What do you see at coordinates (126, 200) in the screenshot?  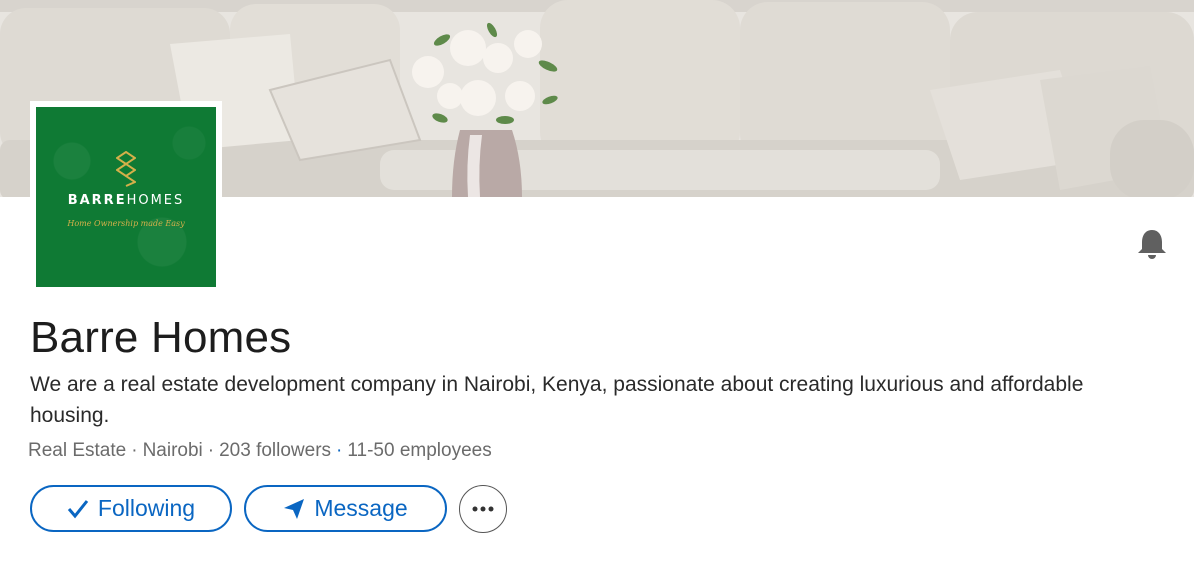 I see `logo-brand-text: BARREHOMES` at bounding box center [126, 200].